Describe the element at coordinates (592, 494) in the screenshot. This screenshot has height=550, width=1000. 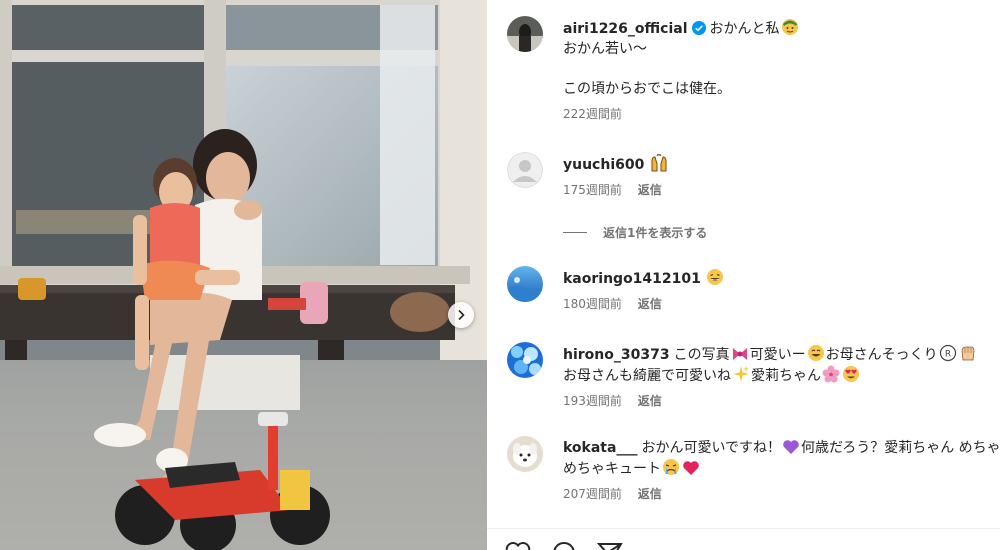
I see `comment-time: 207週間前` at that location.